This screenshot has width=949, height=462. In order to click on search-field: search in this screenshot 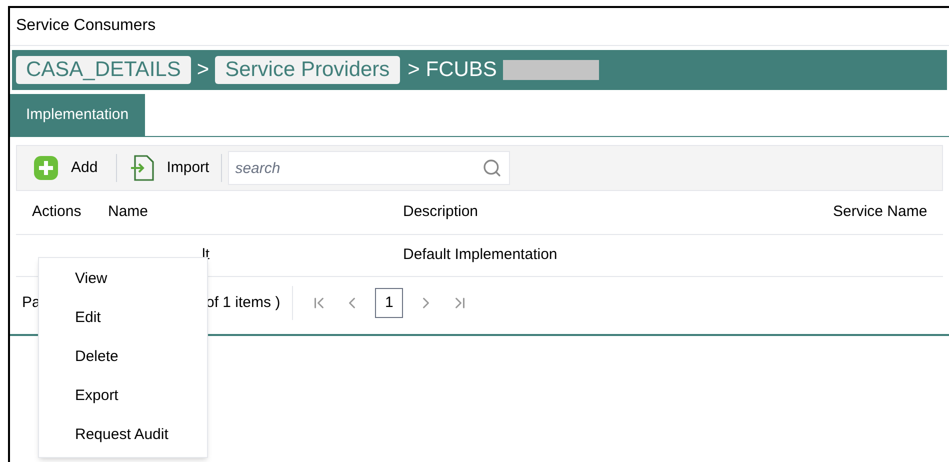, I will do `click(369, 168)`.